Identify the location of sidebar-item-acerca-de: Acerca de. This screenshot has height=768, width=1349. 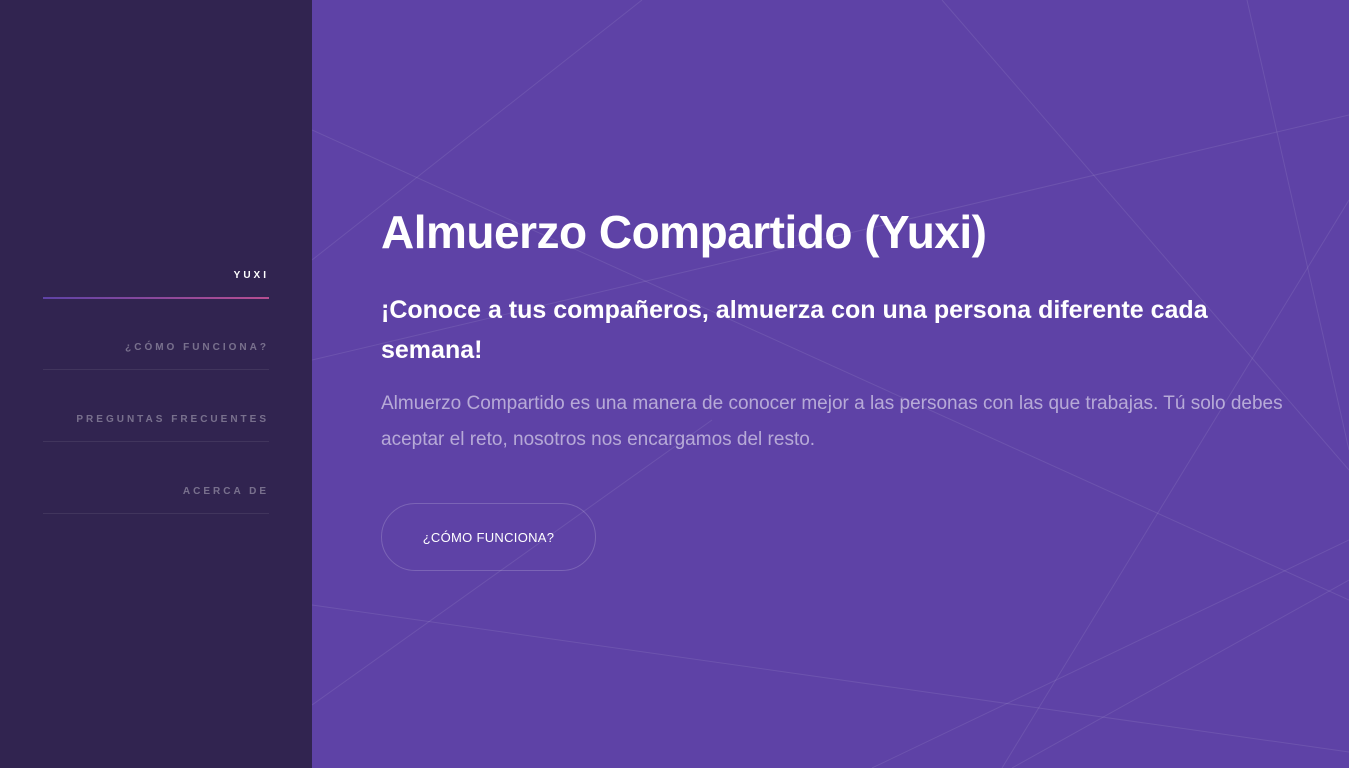
(156, 511).